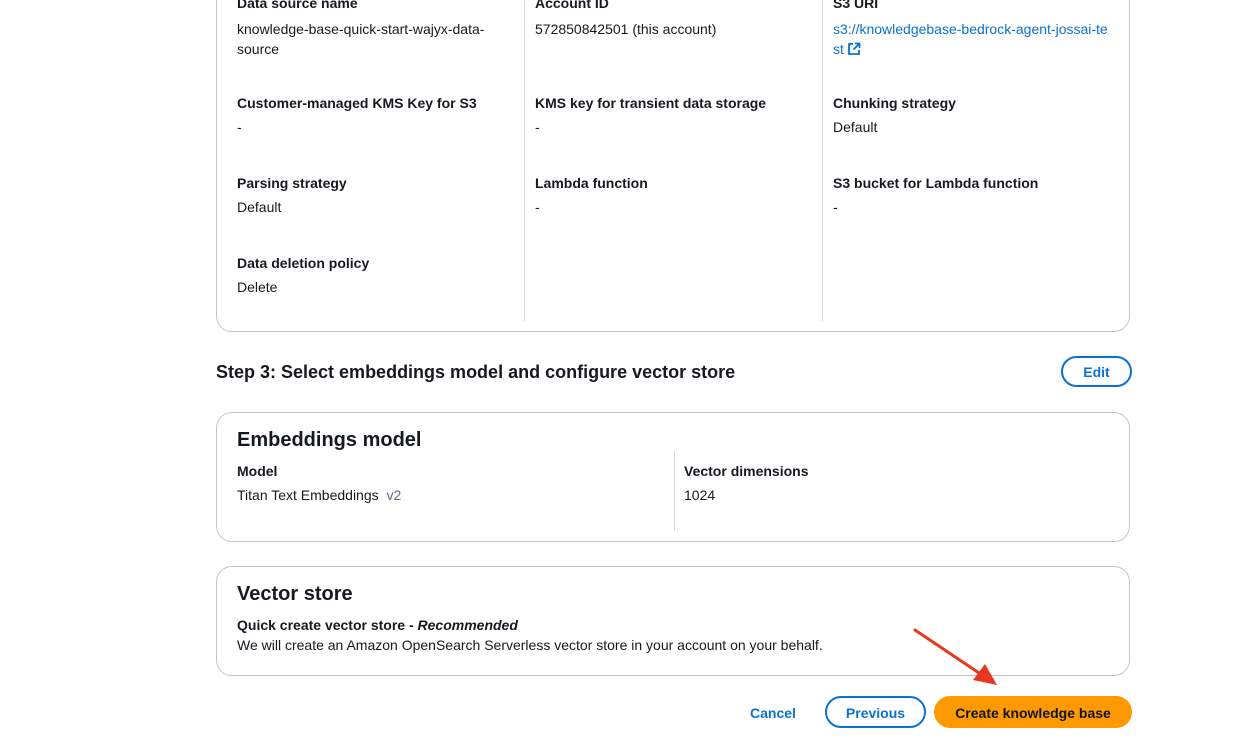 The image size is (1242, 736). What do you see at coordinates (372, 275) in the screenshot?
I see `field-data-deletion-policy: Data deletion policy Delete` at bounding box center [372, 275].